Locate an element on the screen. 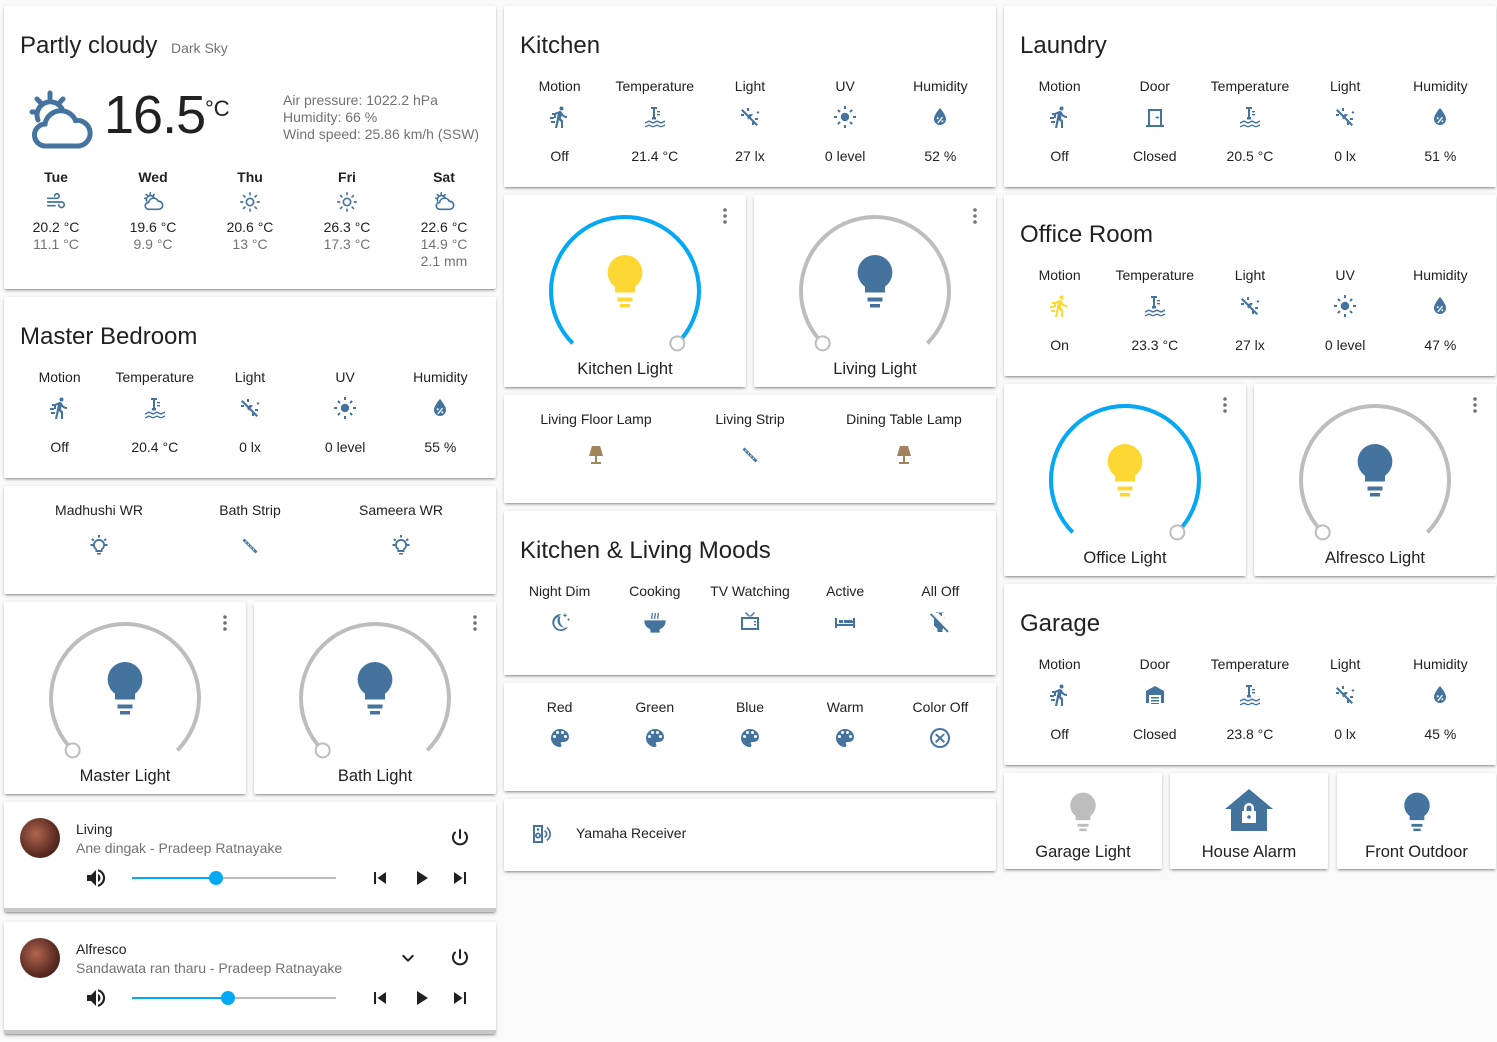  scene-cooking: Cooking is located at coordinates (655, 610).